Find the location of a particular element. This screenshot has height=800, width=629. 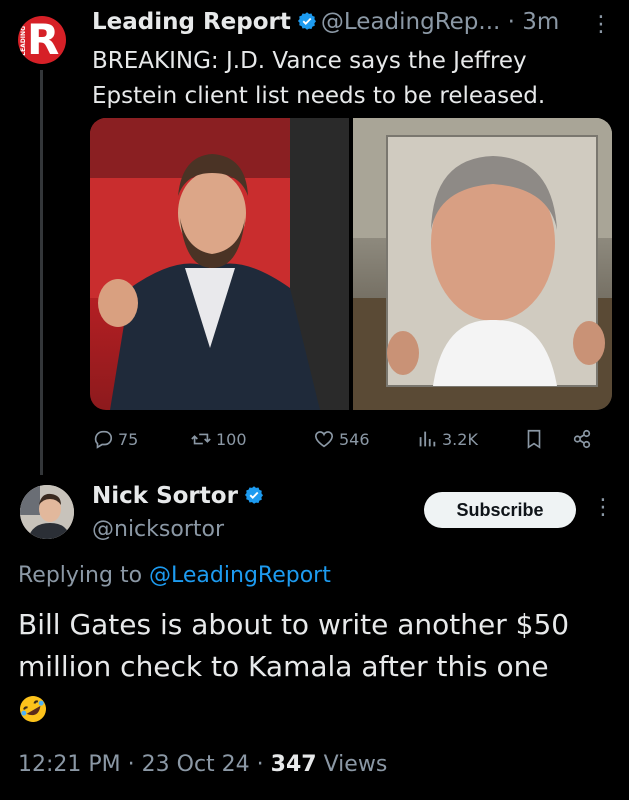

avatar-photo is located at coordinates (47, 512).